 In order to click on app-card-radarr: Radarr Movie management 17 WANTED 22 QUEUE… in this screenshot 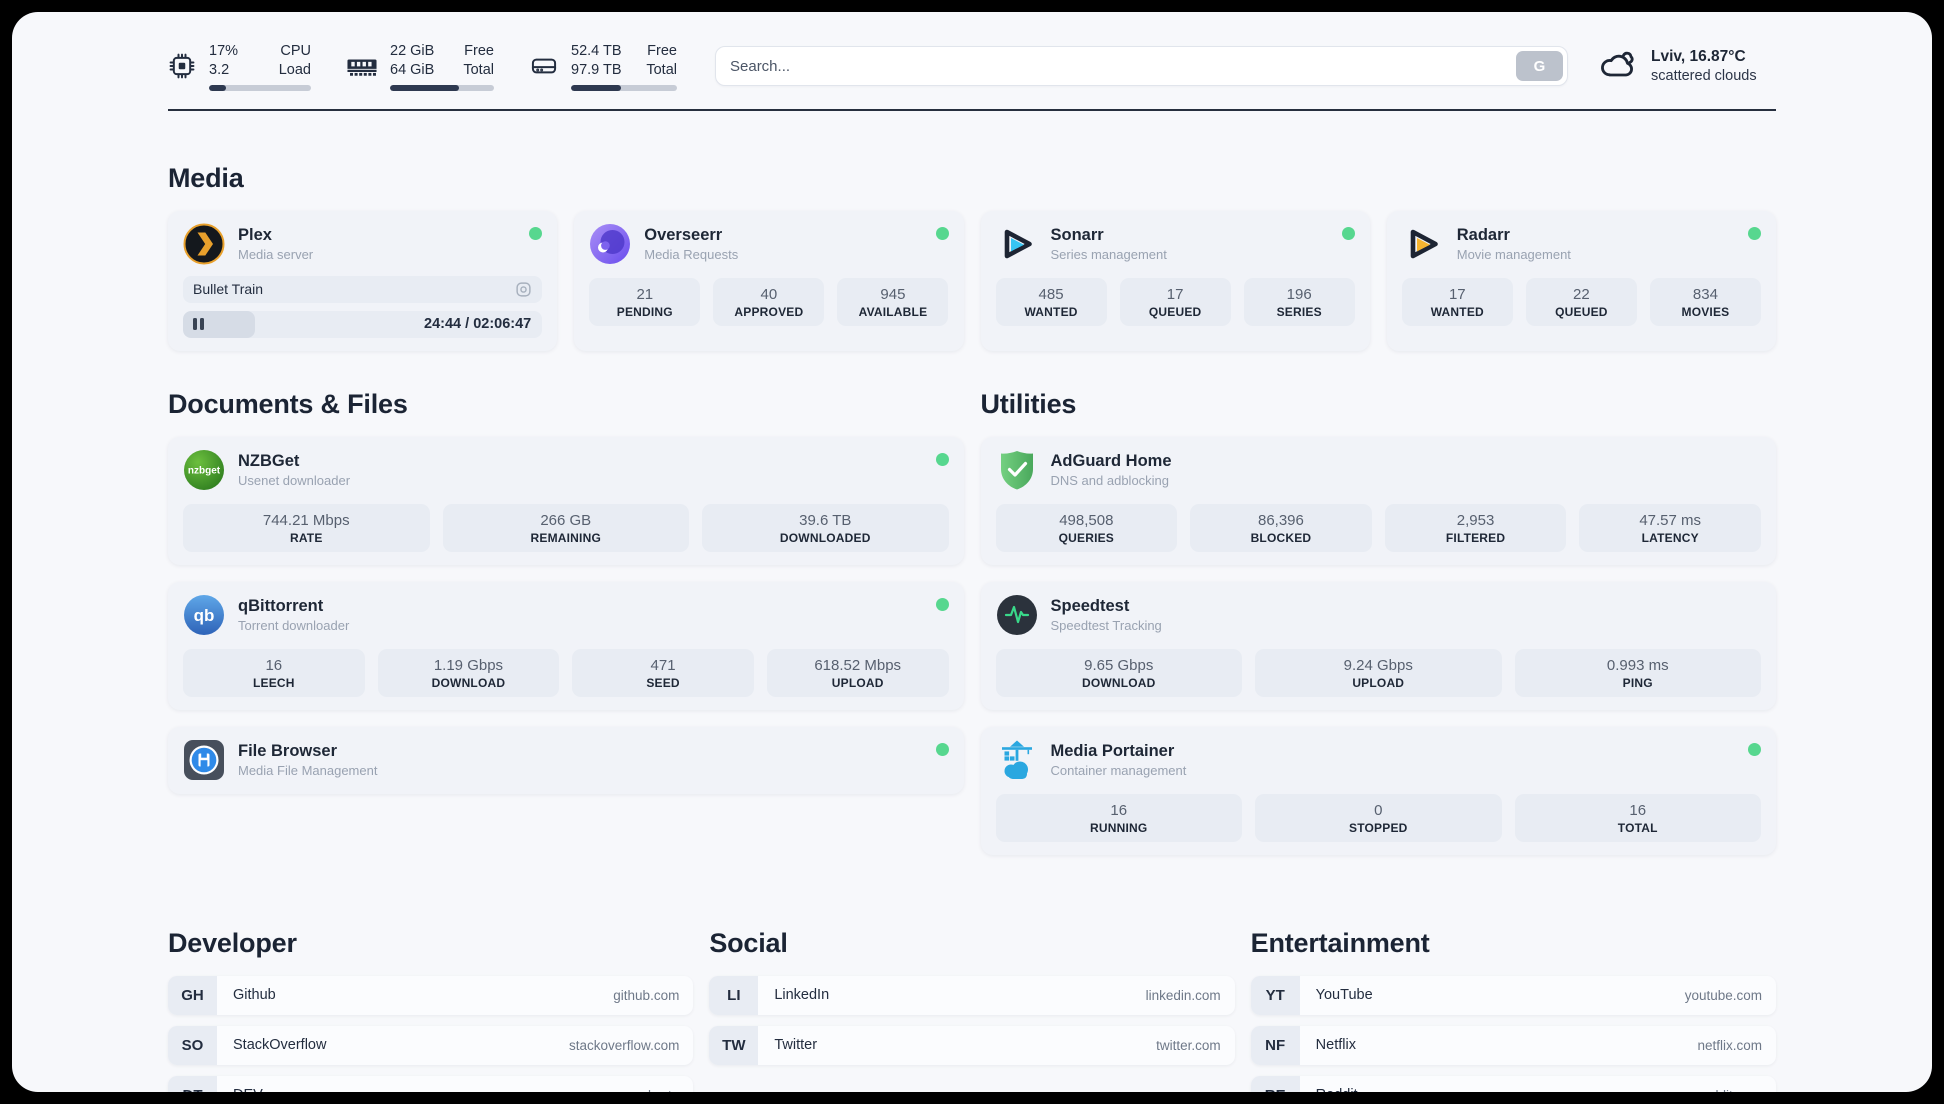, I will do `click(1581, 280)`.